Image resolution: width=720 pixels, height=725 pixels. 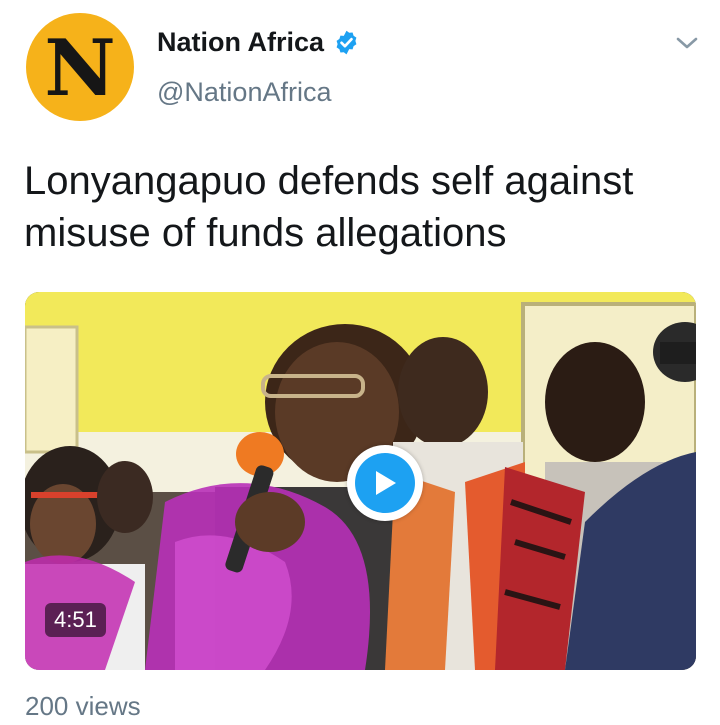 I want to click on avatar-logo-letter: N, so click(x=80, y=68).